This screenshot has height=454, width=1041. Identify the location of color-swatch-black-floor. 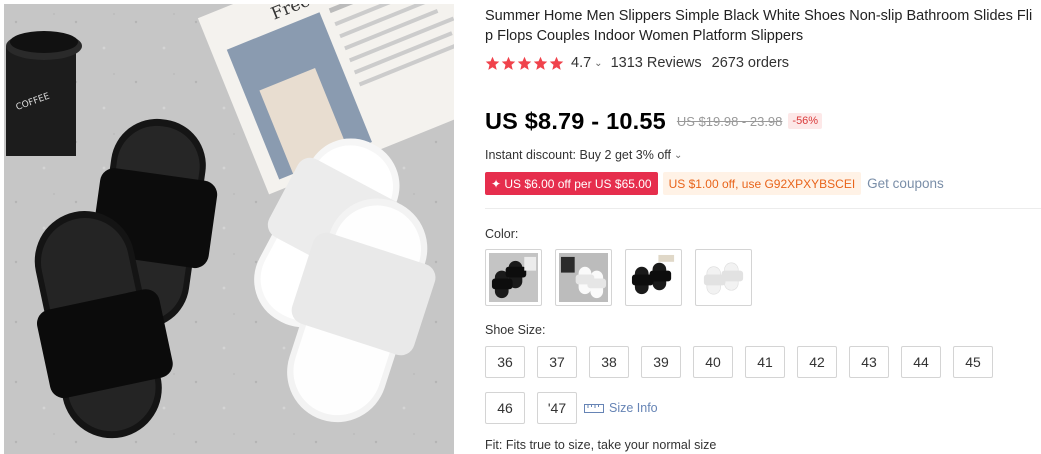
(513, 277).